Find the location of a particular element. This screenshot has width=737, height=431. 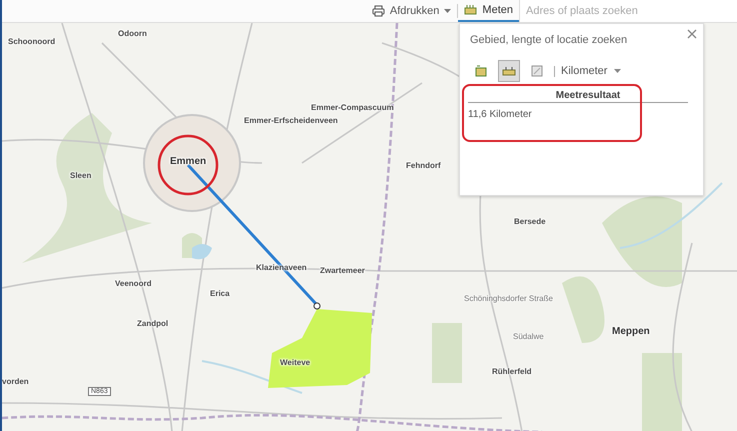

place-label: Odoorn is located at coordinates (132, 33).